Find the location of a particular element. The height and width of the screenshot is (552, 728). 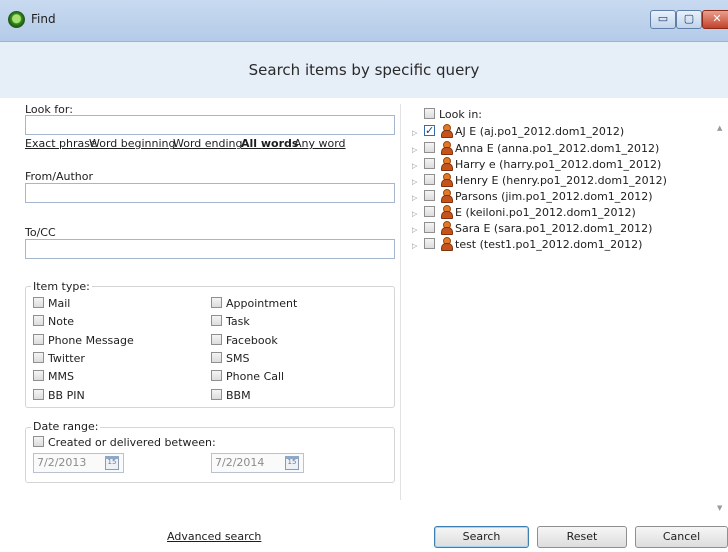

advanced-search-link: Advanced search is located at coordinates (214, 536).